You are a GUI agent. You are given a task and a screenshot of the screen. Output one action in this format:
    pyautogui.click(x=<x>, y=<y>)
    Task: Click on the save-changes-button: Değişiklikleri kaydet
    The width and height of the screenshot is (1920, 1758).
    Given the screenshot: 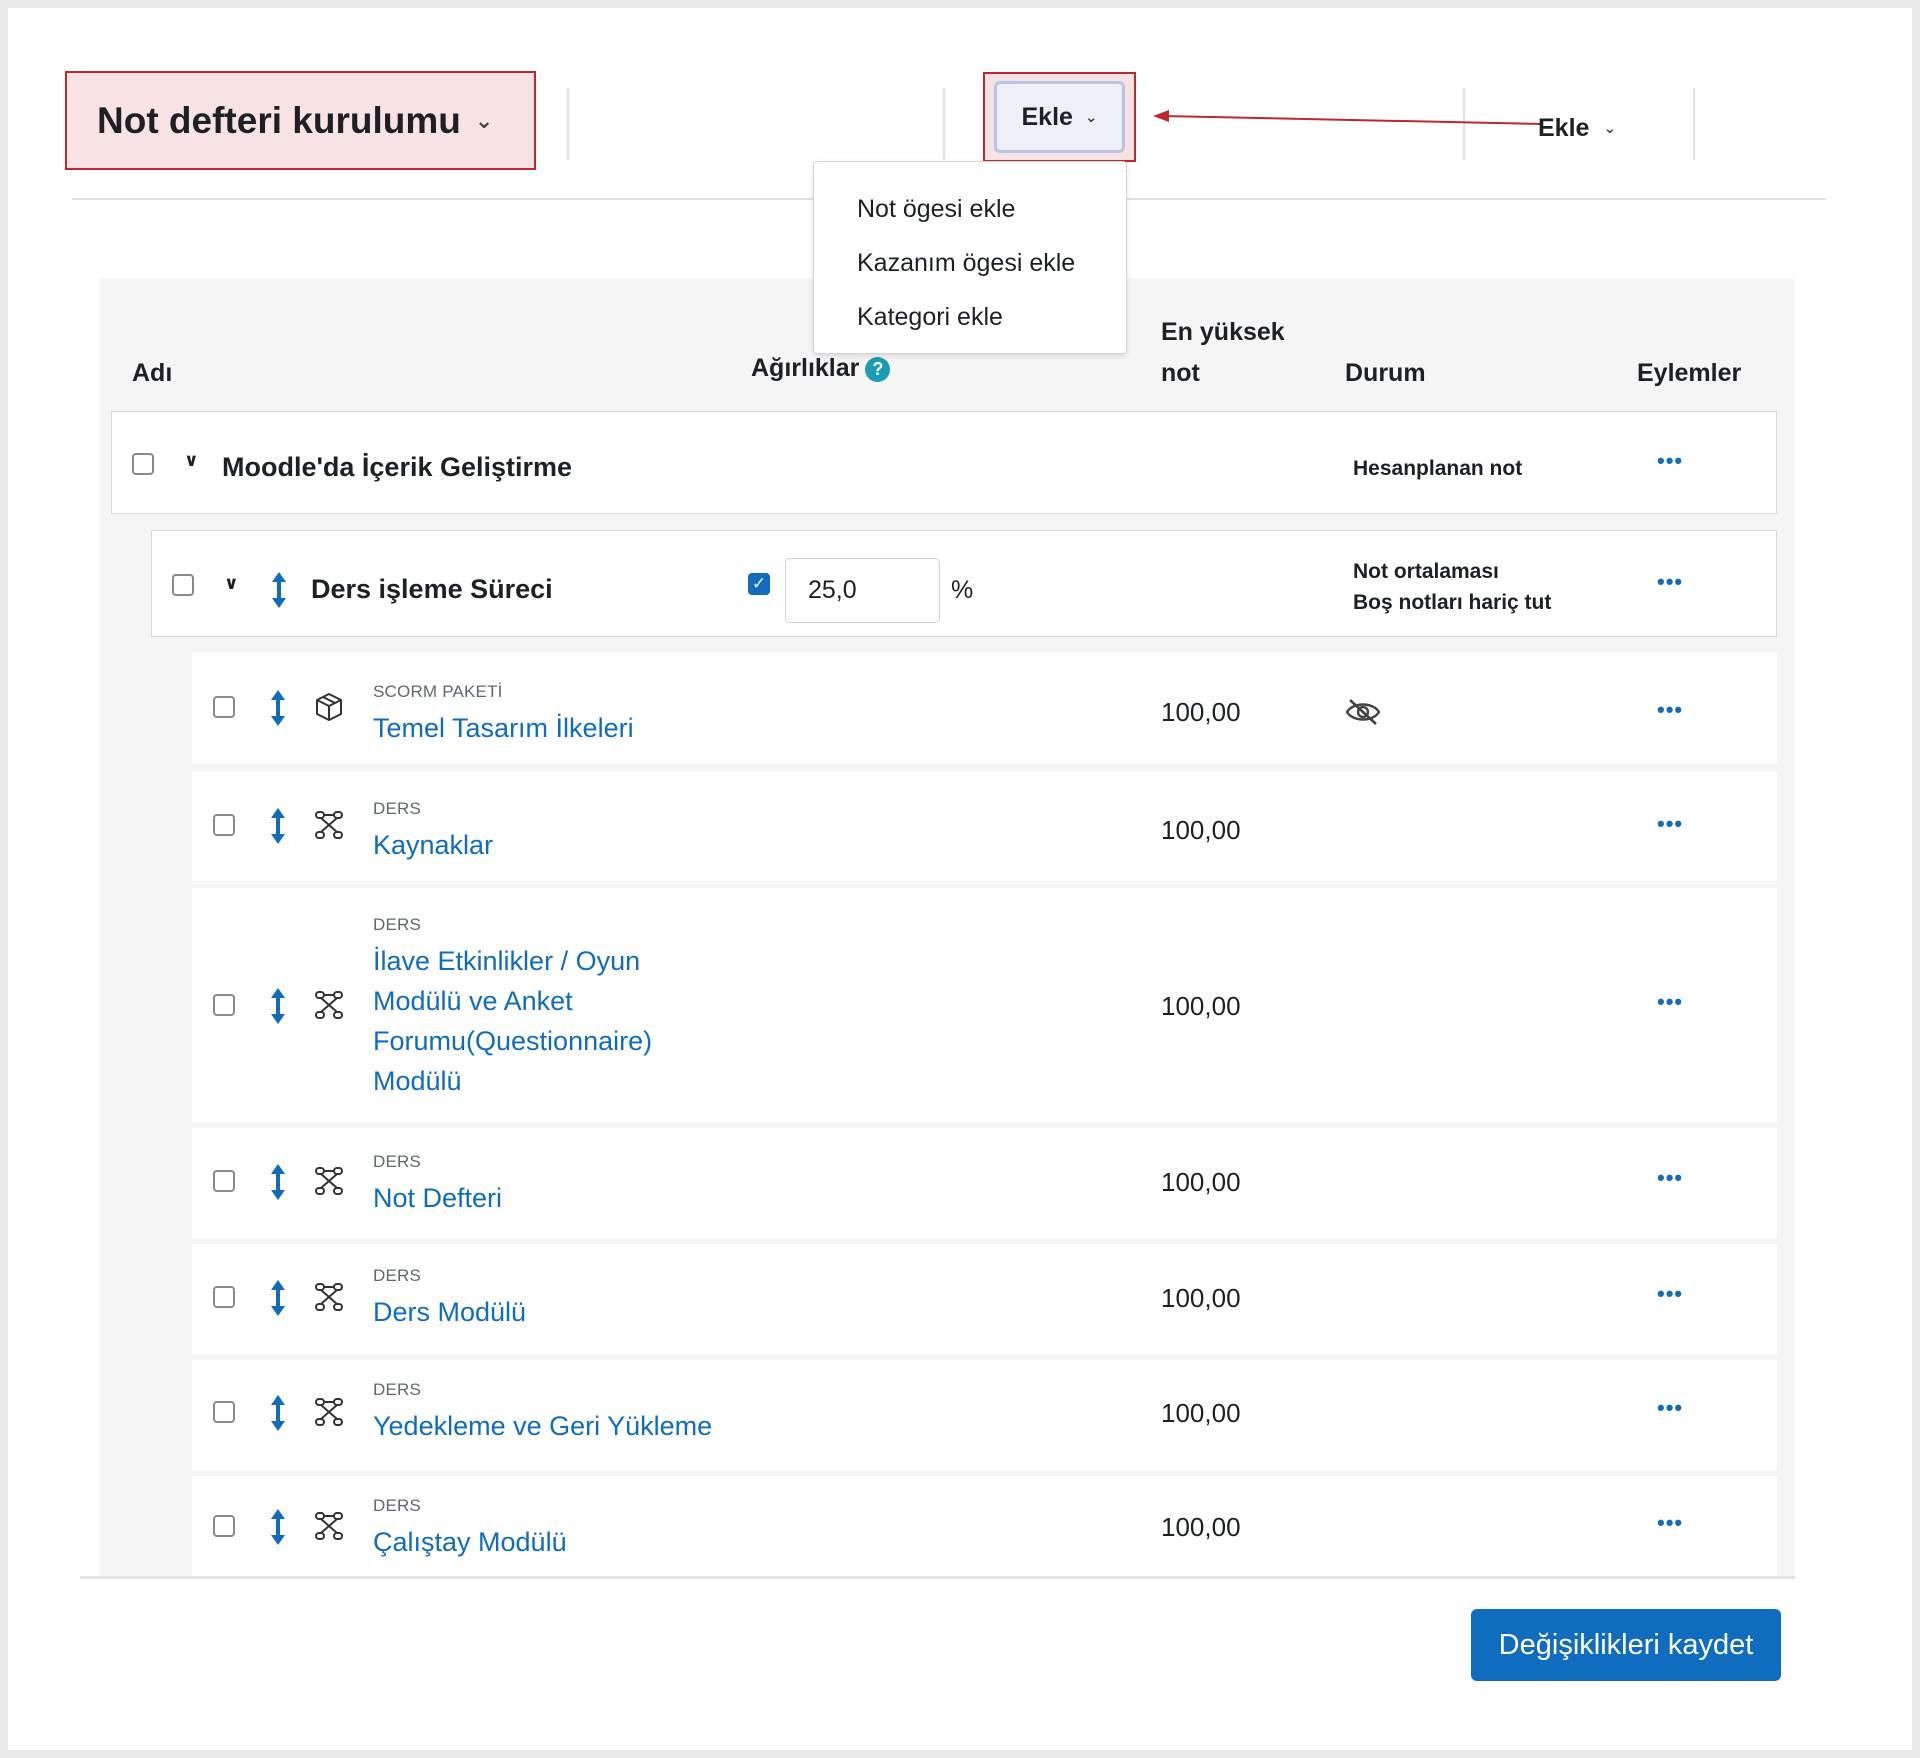 What is the action you would take?
    pyautogui.click(x=1626, y=1645)
    